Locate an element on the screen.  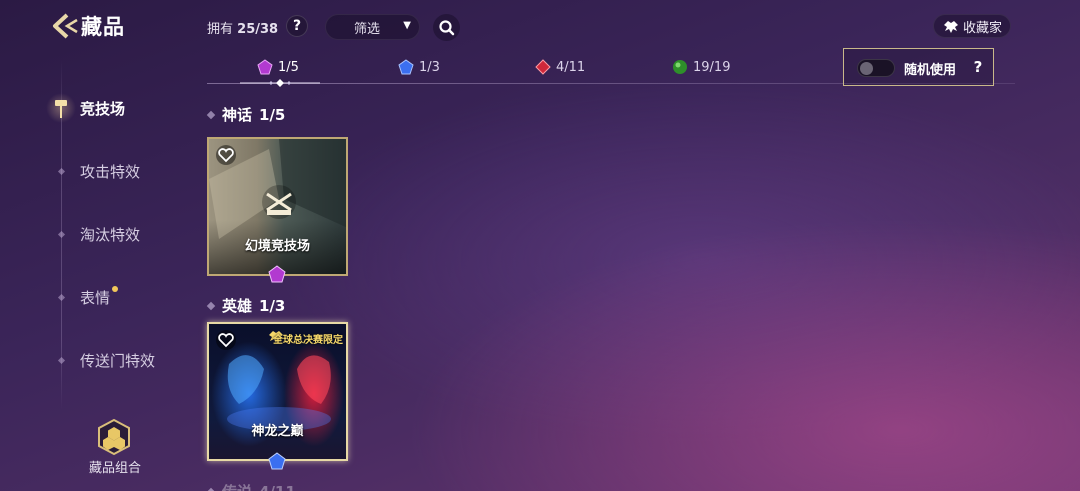
section-count: 1/5 is located at coordinates (272, 114).